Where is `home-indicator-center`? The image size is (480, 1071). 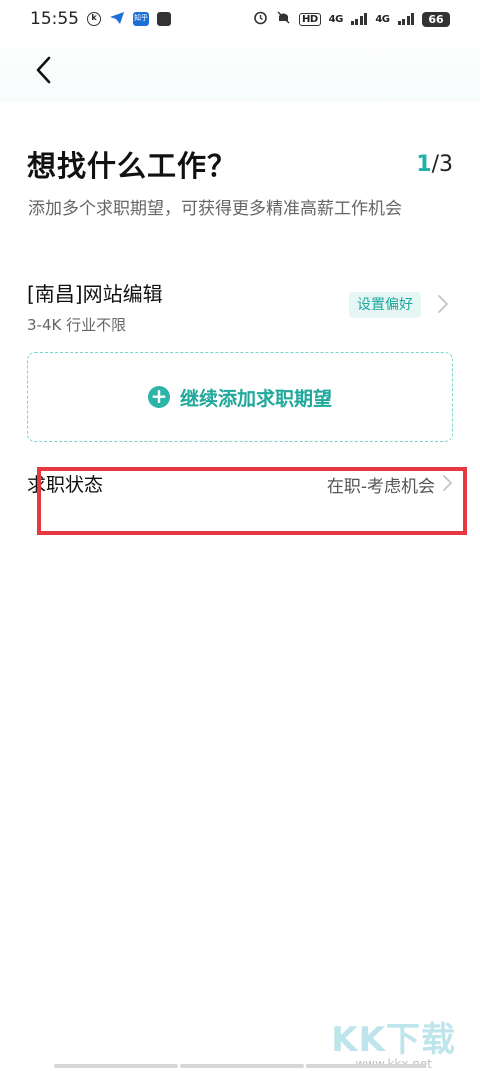 home-indicator-center is located at coordinates (242, 1066).